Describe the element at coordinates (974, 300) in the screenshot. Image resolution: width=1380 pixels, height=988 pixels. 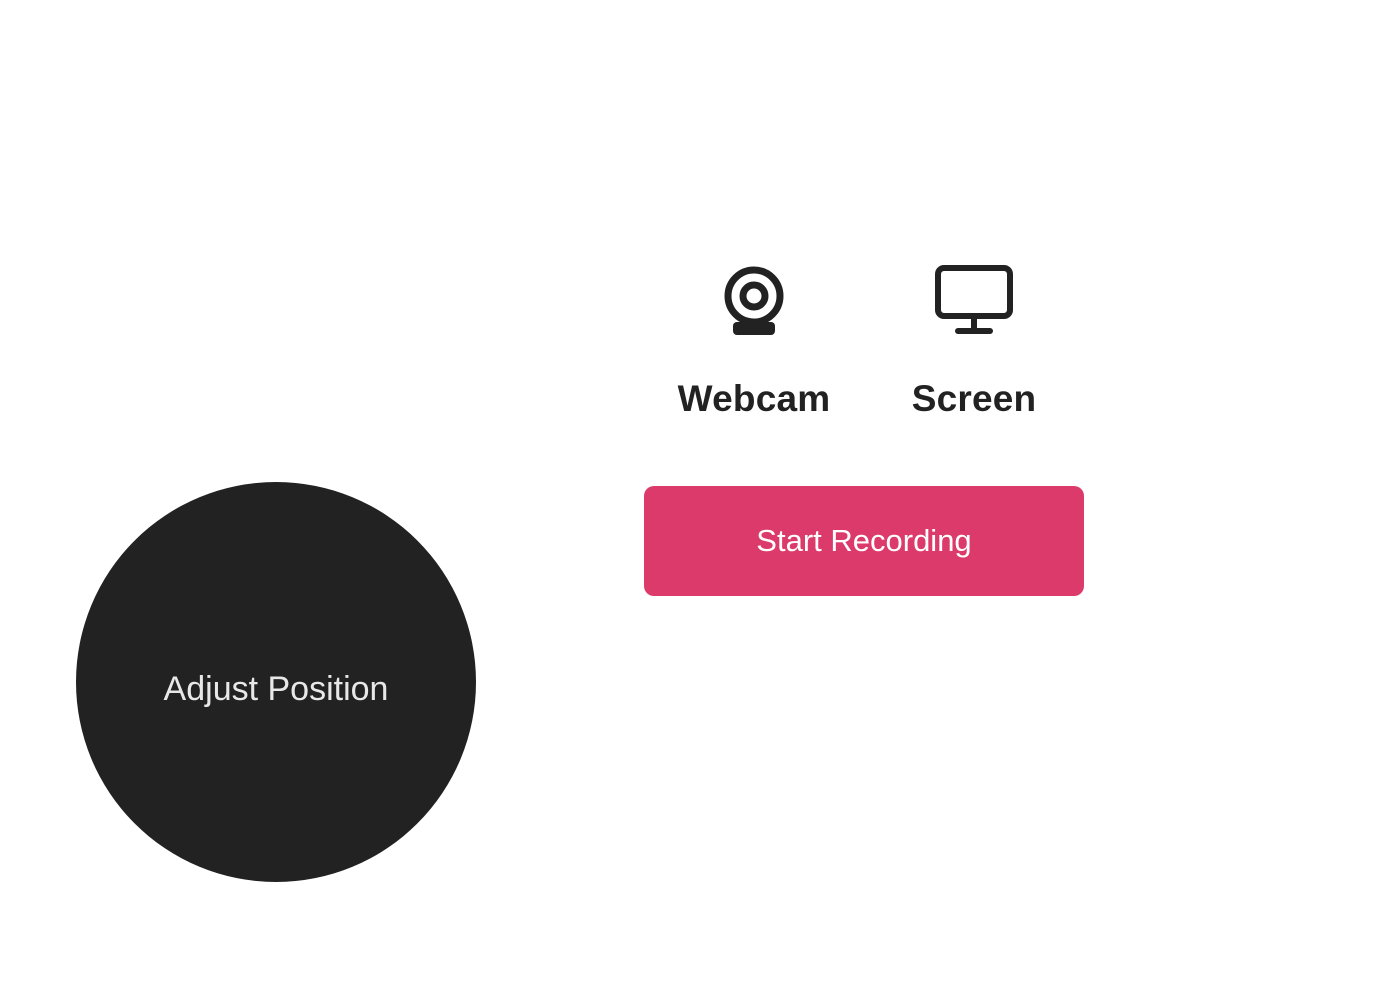
I see `monitor-icon` at that location.